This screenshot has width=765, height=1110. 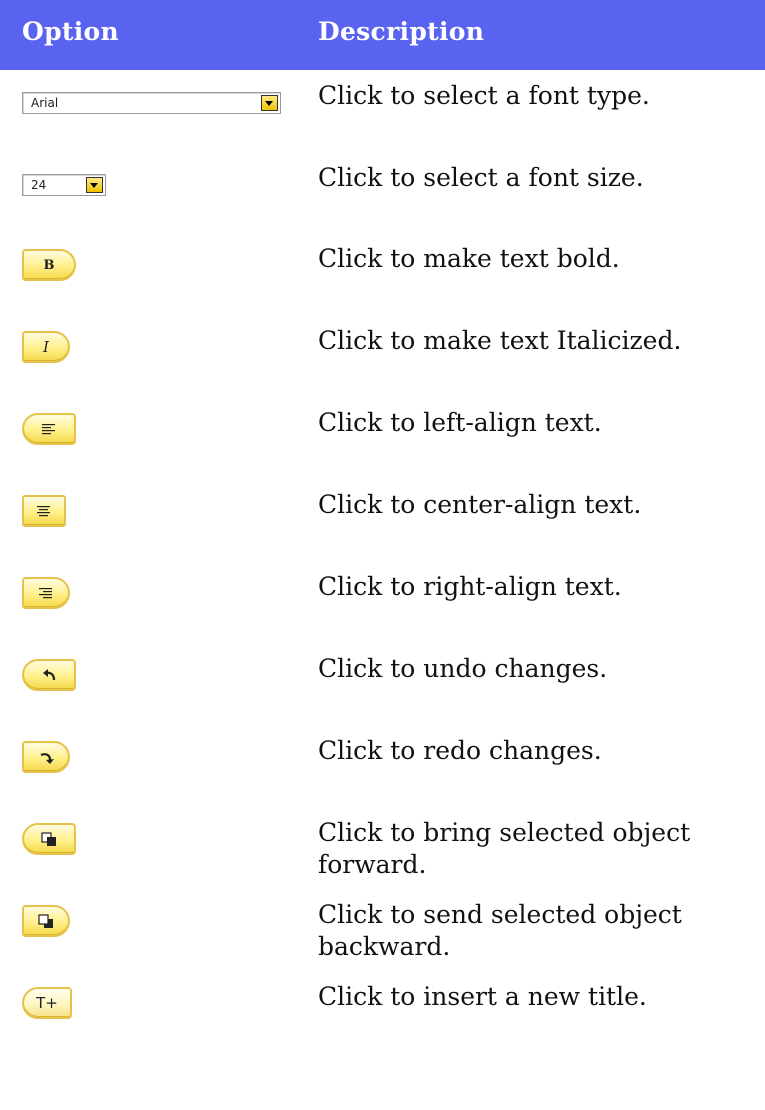 I want to click on bring-forward-icon, so click(x=48, y=838).